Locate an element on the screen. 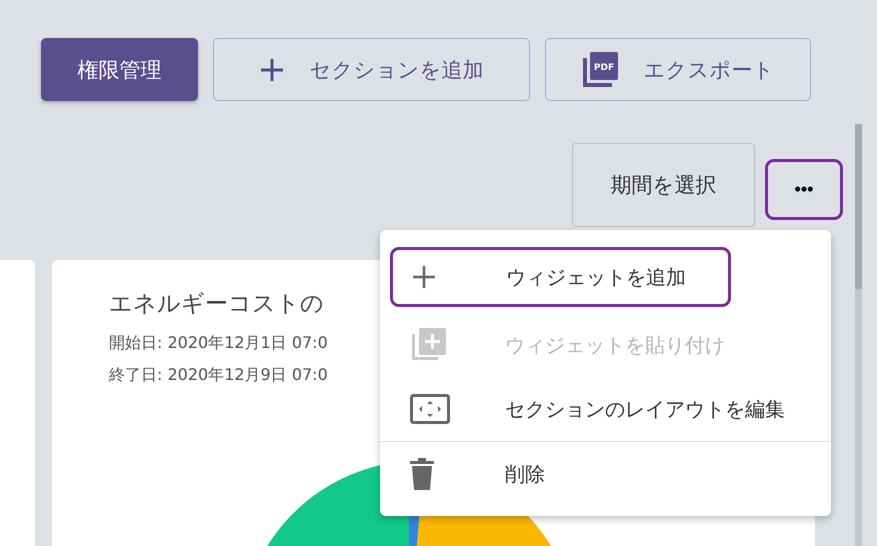 This screenshot has width=877, height=546. menu-item: ウィジェットを追加 is located at coordinates (560, 277).